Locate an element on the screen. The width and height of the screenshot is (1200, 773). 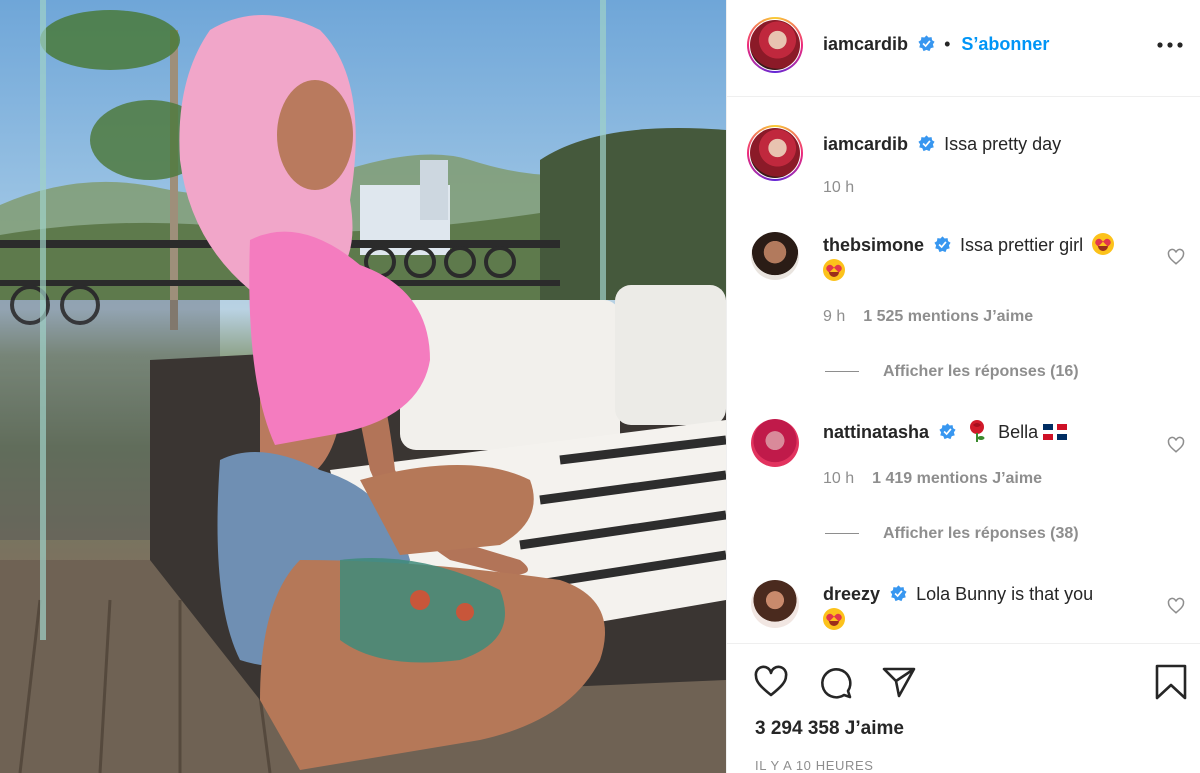
heart-icon is located at coordinates (771, 682).